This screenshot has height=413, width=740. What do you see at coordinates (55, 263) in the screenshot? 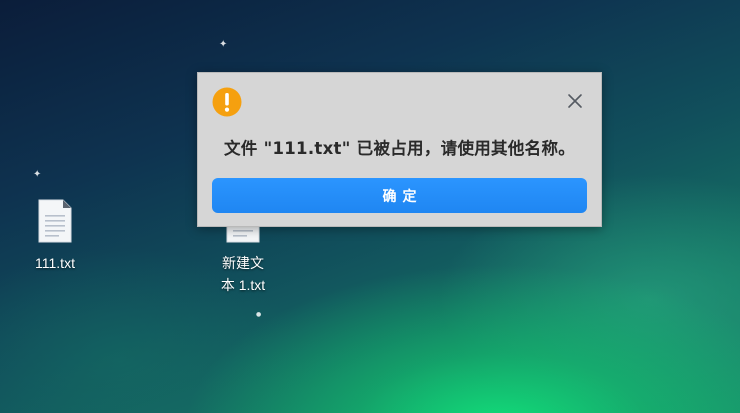
I see `desktop-file-label: 111.txt` at bounding box center [55, 263].